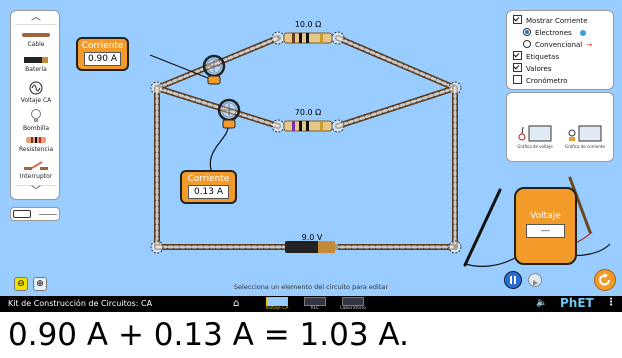 The width and height of the screenshot is (622, 358). What do you see at coordinates (36, 44) in the screenshot?
I see `toolbox-item-label: Cable` at bounding box center [36, 44].